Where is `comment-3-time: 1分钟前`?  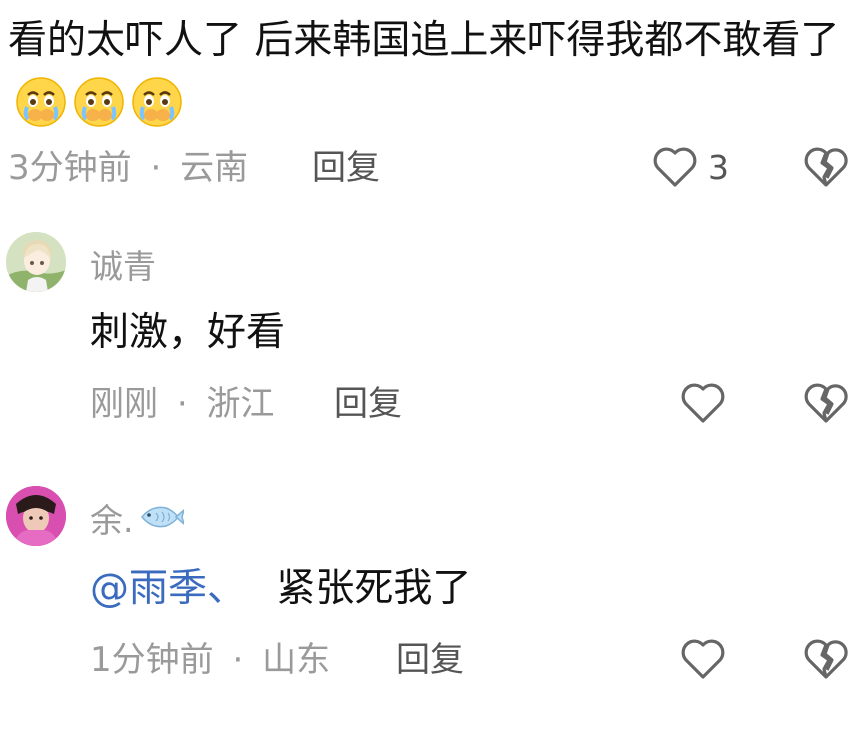
comment-3-time: 1分钟前 is located at coordinates (152, 660).